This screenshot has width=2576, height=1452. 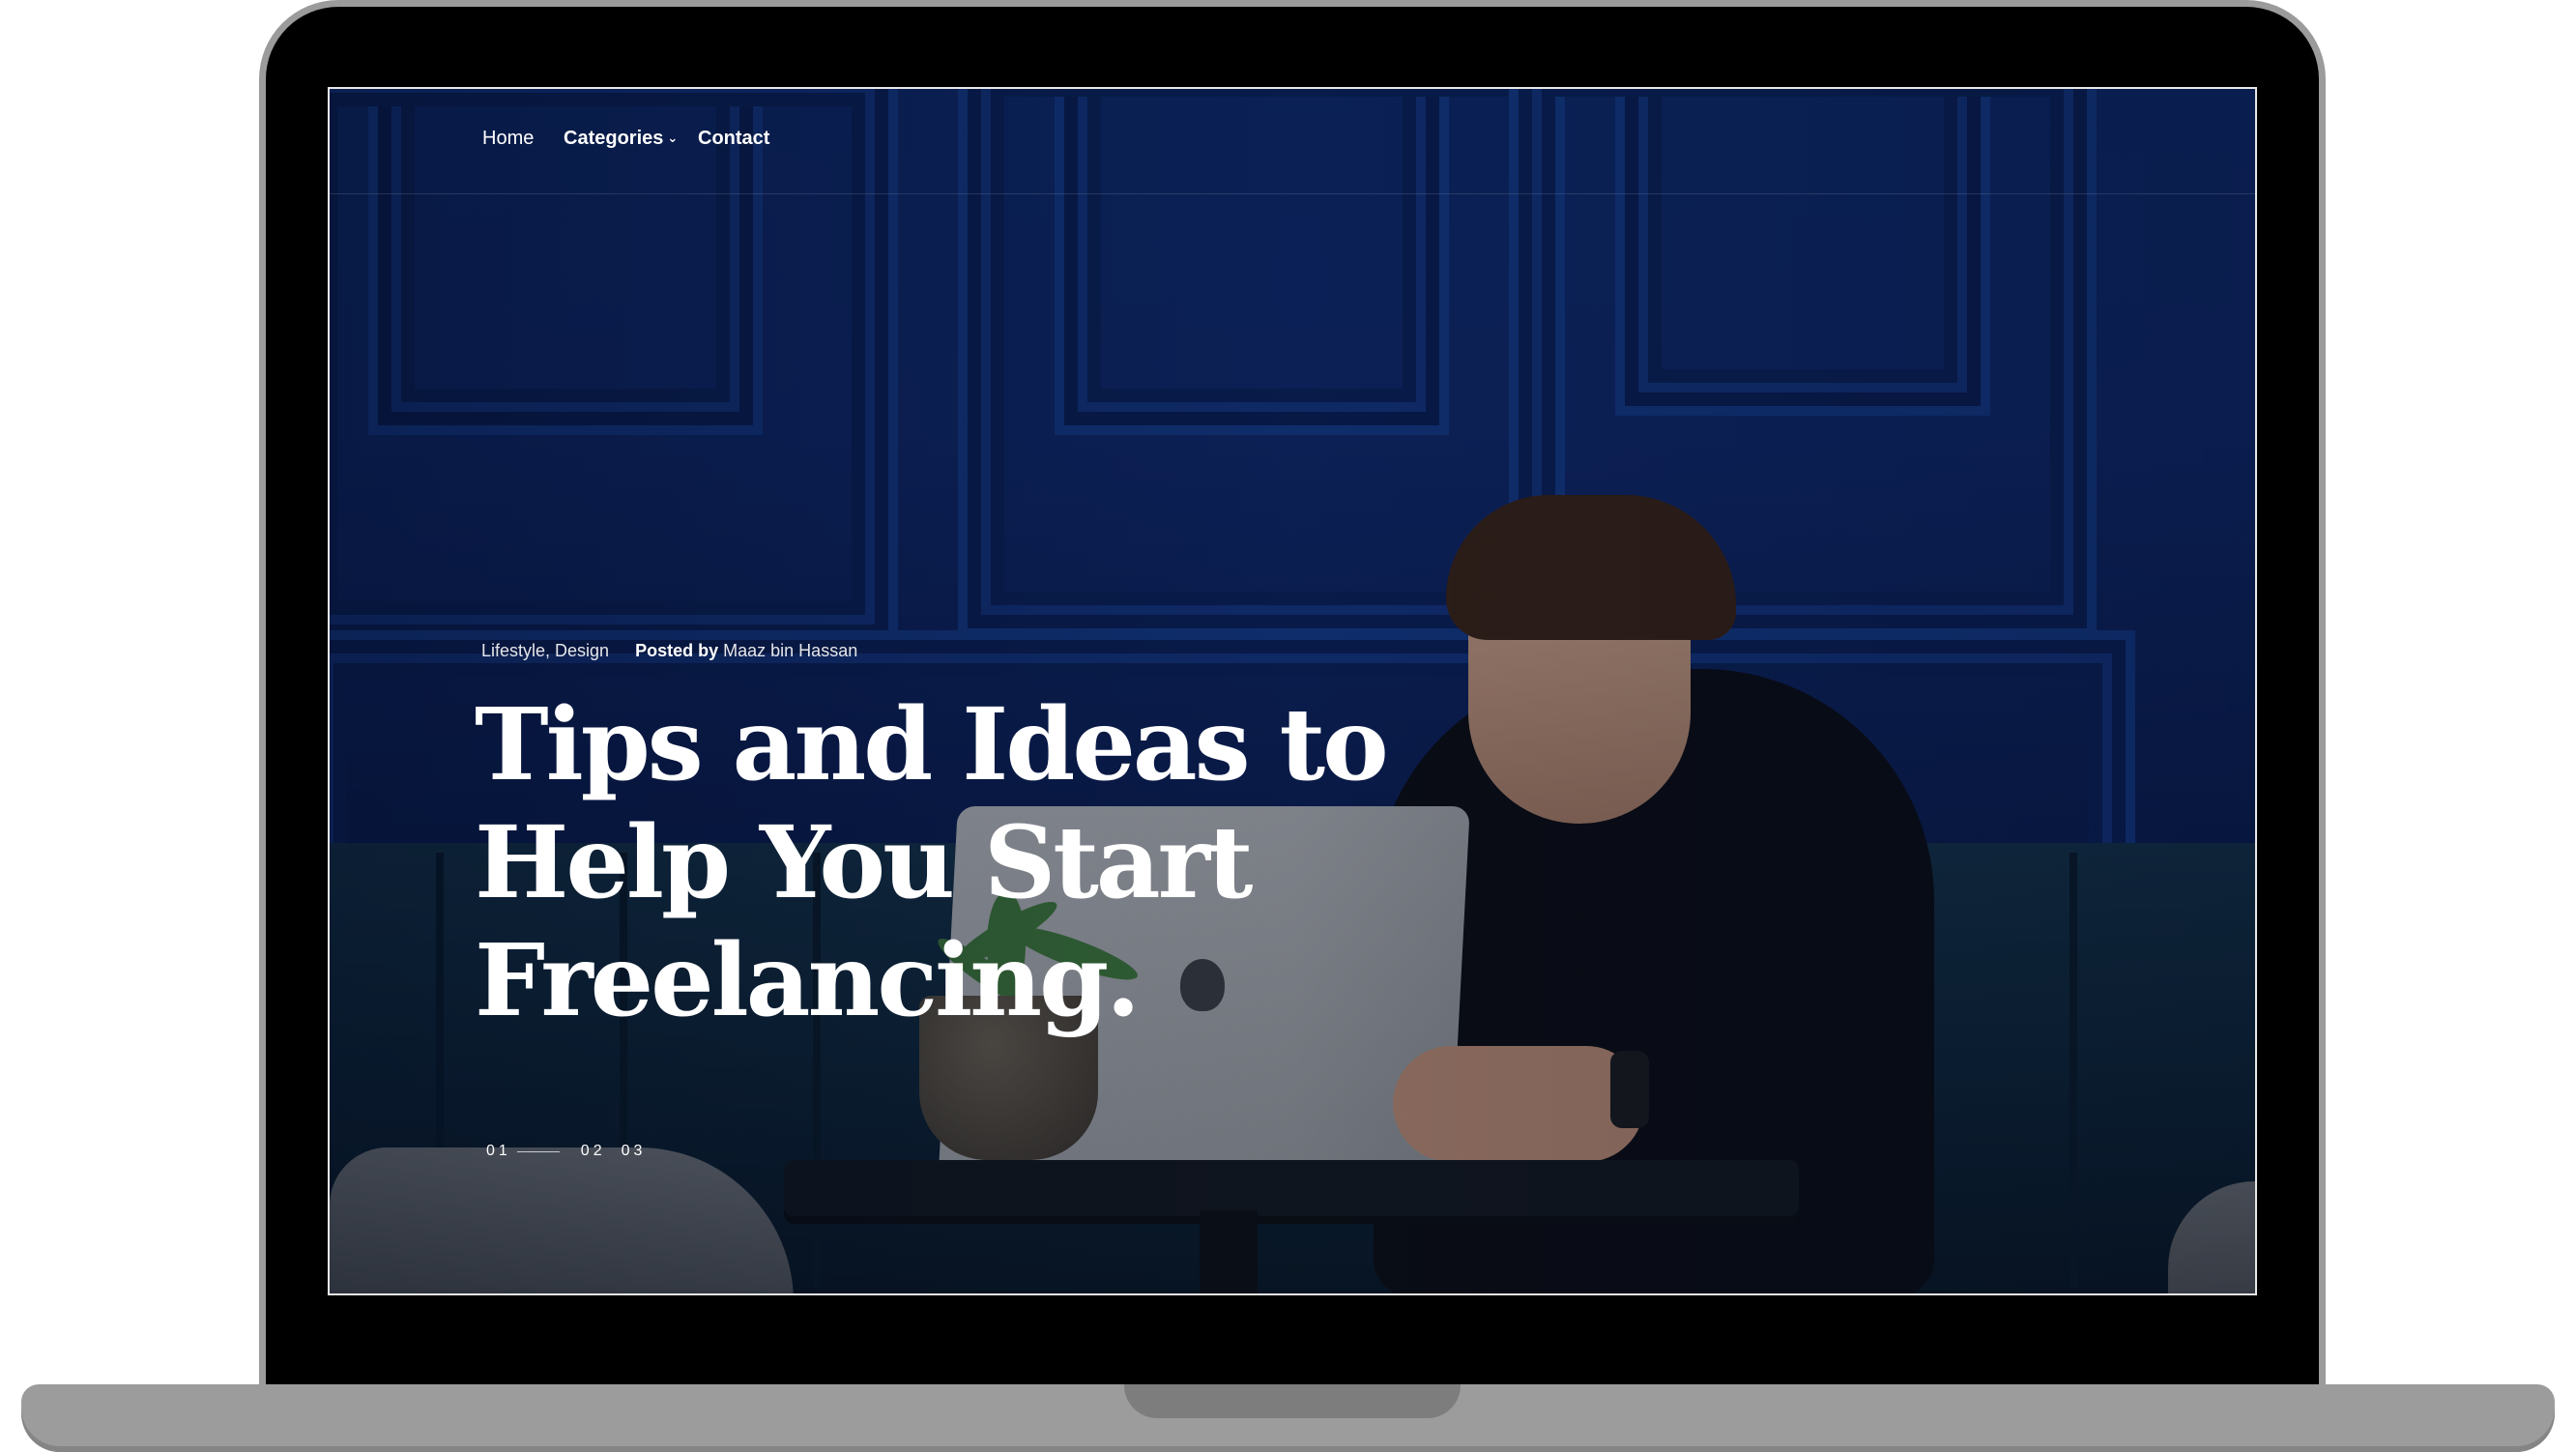 What do you see at coordinates (498, 1151) in the screenshot?
I see `slide-1-button: 01` at bounding box center [498, 1151].